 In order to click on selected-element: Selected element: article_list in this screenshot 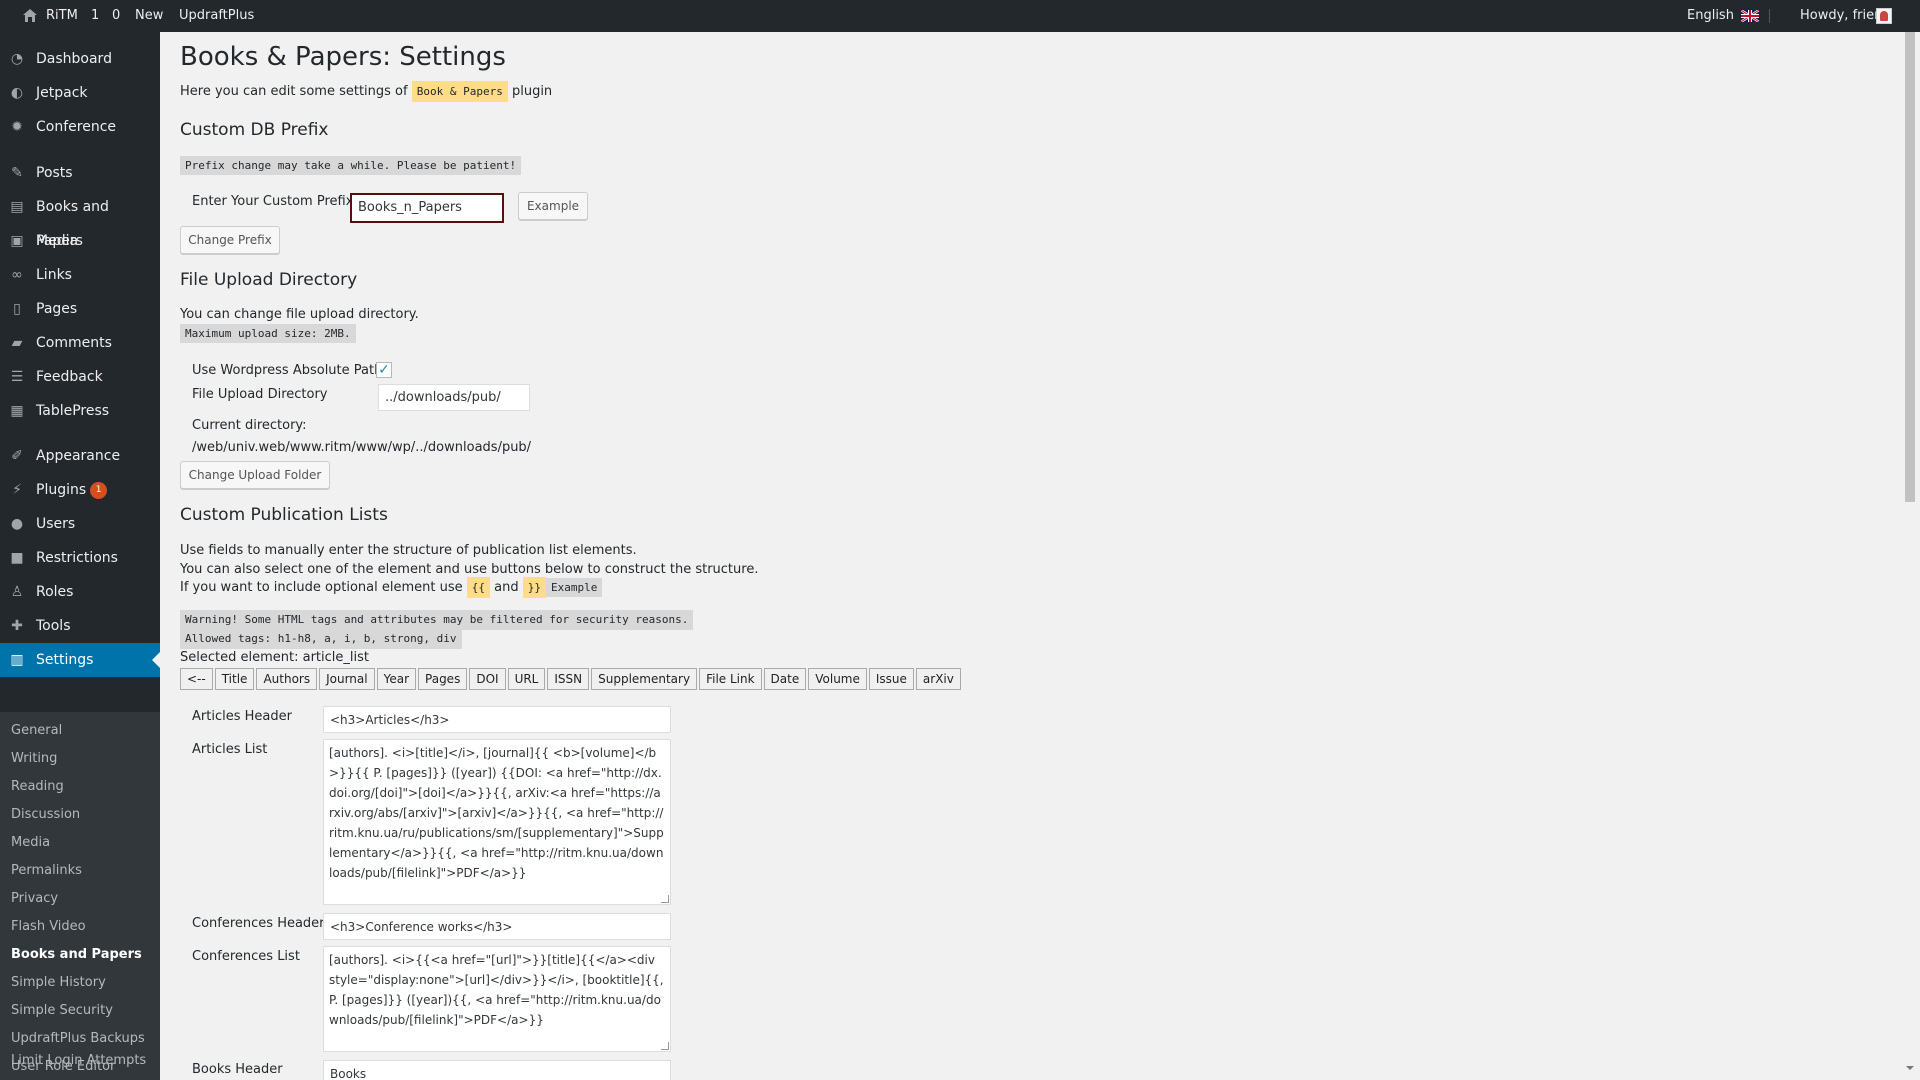, I will do `click(274, 657)`.